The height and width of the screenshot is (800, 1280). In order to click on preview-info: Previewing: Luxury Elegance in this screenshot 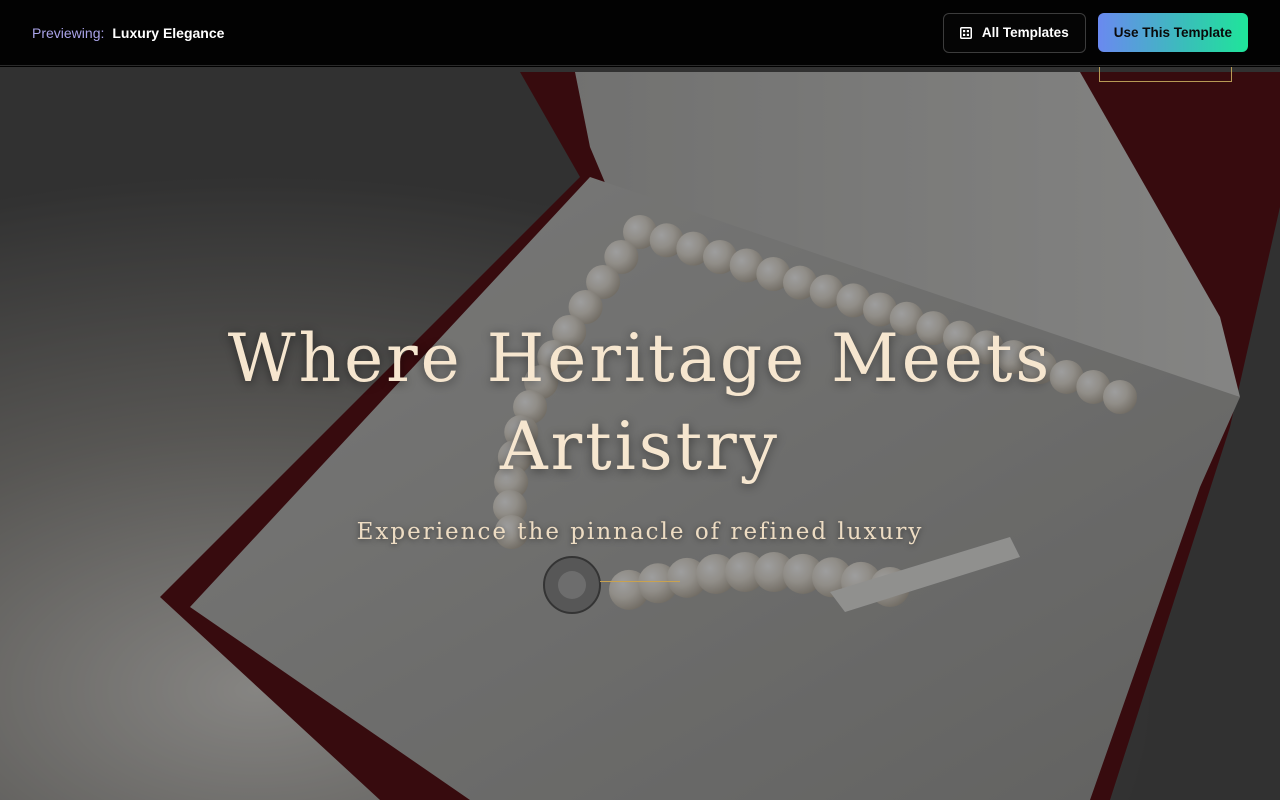, I will do `click(128, 33)`.